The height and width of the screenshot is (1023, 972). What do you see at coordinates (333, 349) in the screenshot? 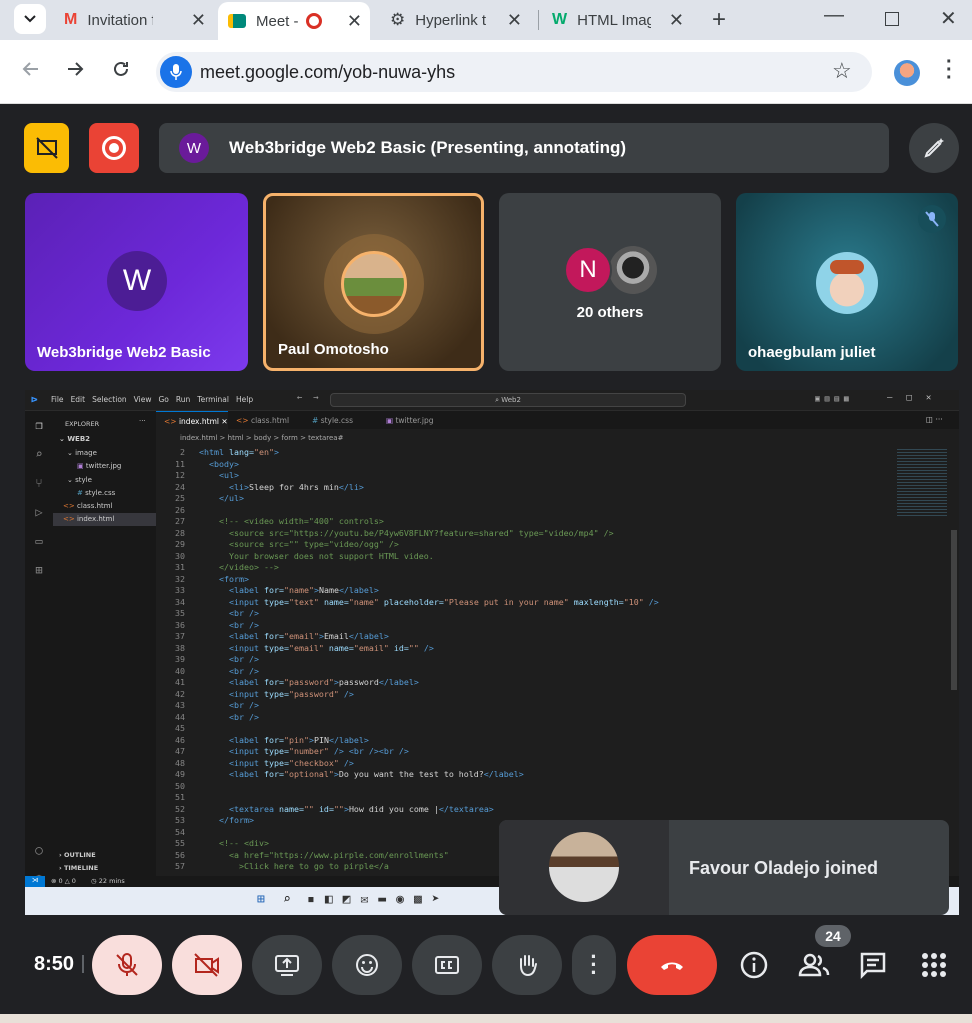
I see `participant-name: Paul Omotosho` at bounding box center [333, 349].